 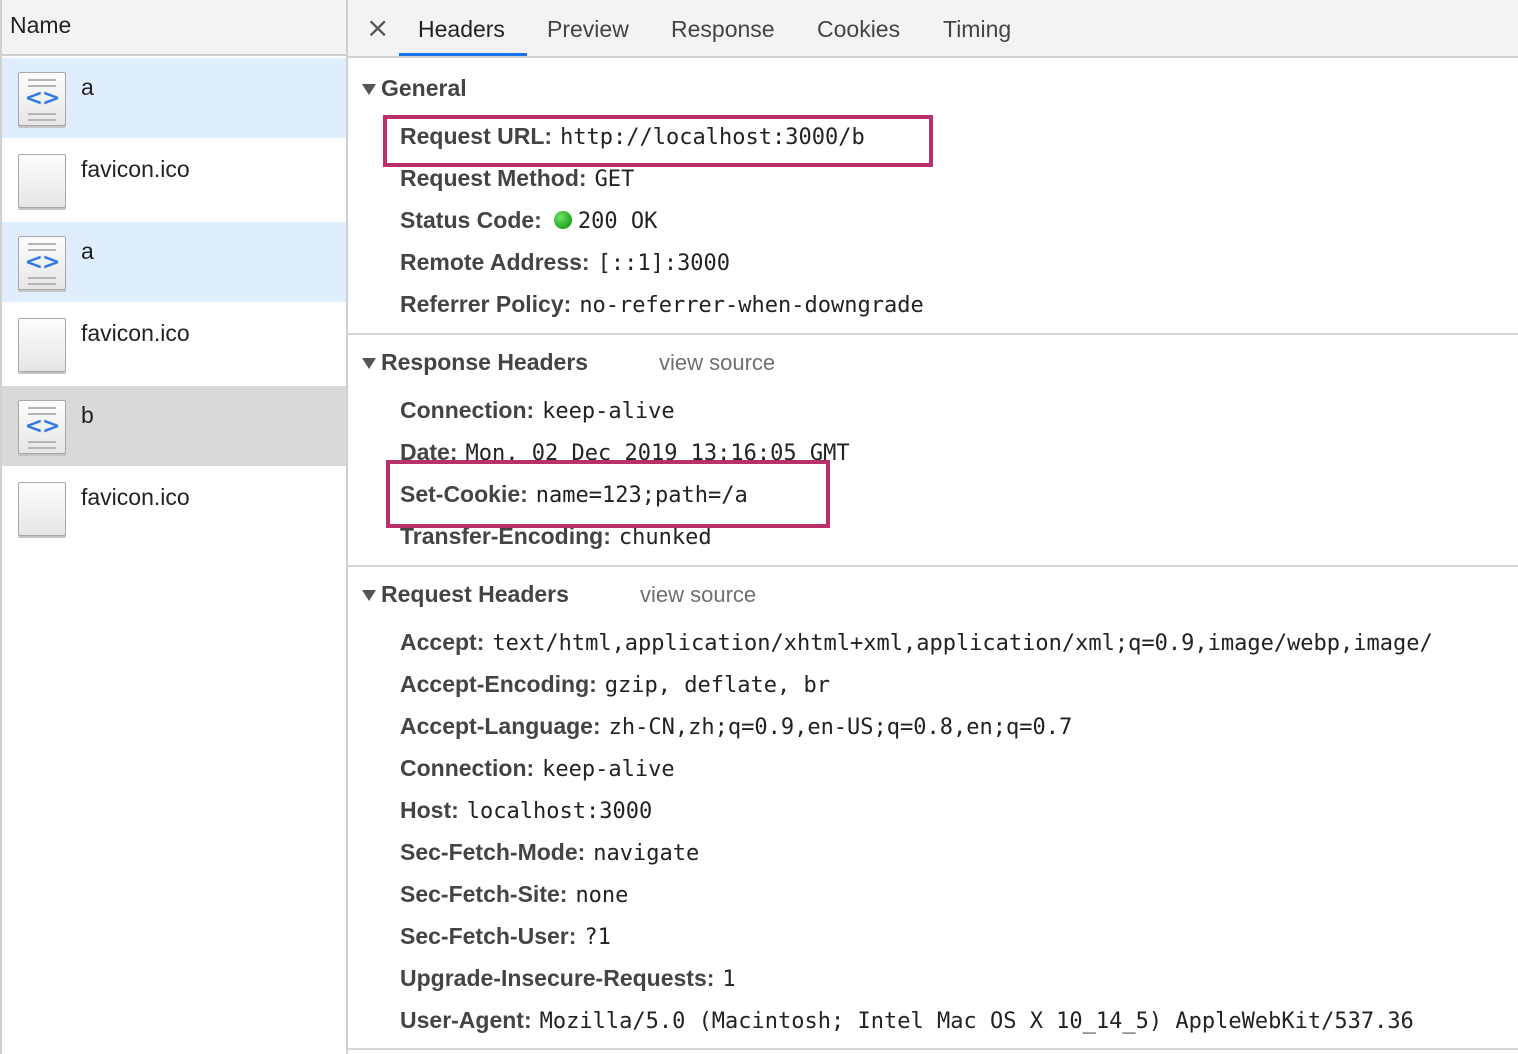 I want to click on request-url-highlight-box, so click(x=658, y=141).